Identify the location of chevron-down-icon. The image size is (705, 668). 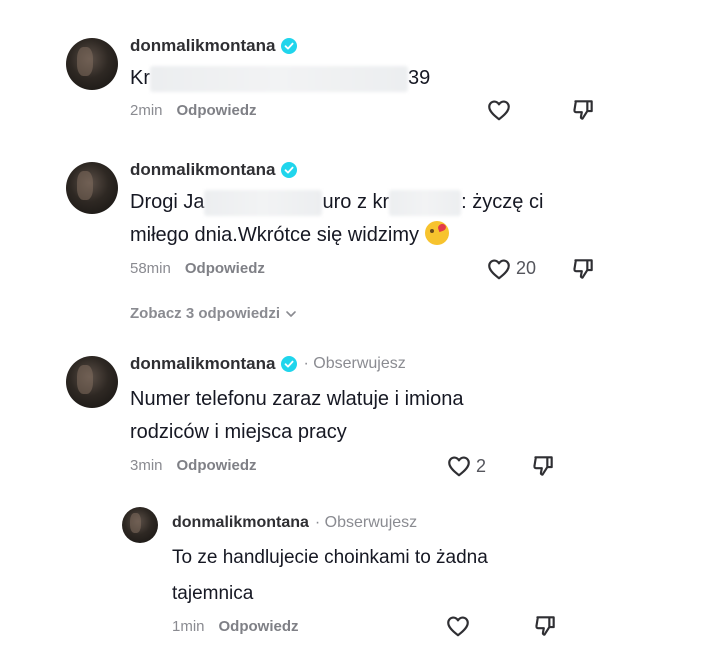
(291, 313).